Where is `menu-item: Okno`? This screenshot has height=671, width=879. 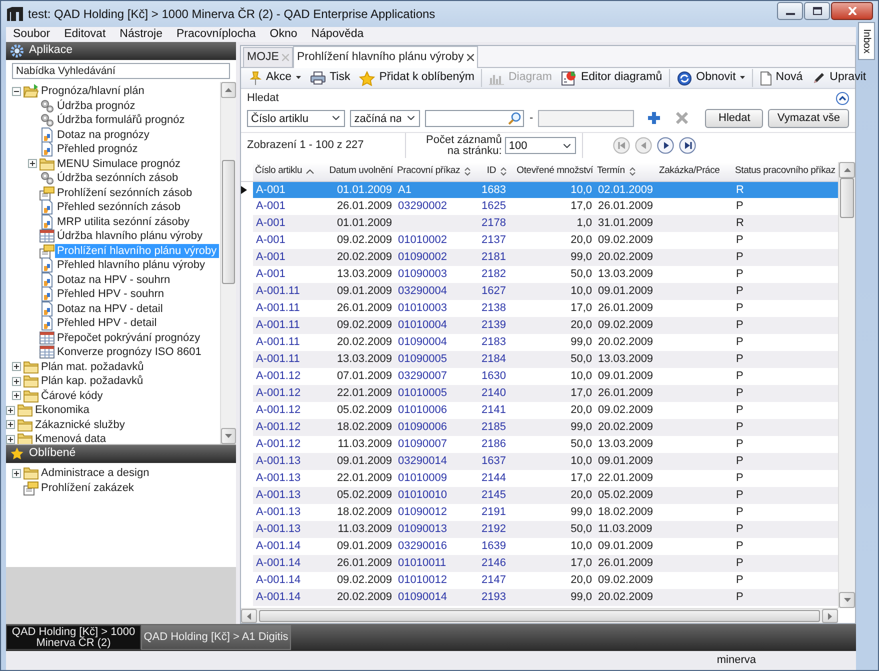 menu-item: Okno is located at coordinates (284, 35).